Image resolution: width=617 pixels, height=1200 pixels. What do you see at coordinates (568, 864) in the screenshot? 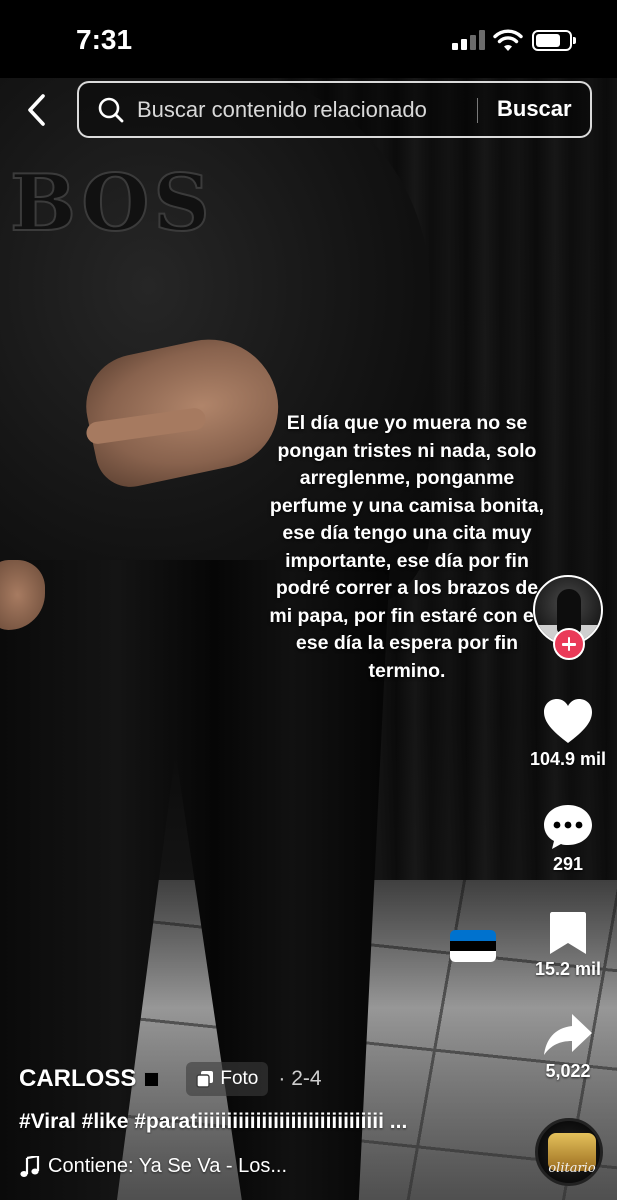
I see `comment-count: 291` at bounding box center [568, 864].